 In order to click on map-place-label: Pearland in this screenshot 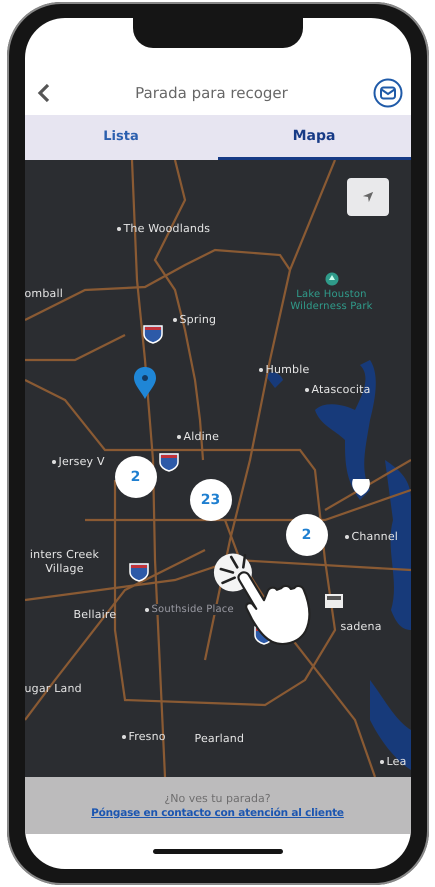, I will do `click(219, 738)`.